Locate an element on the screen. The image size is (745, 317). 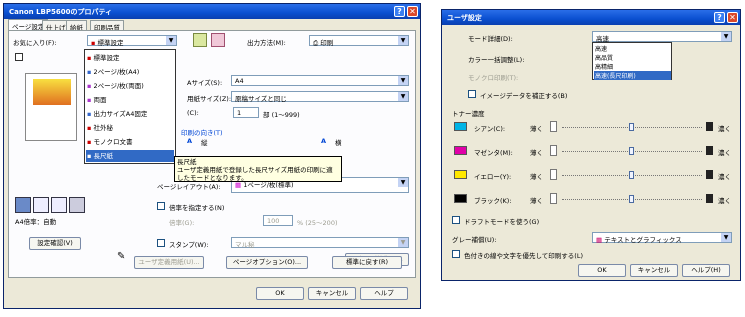
scale-label: 倍率(G): is located at coordinates (182, 223).